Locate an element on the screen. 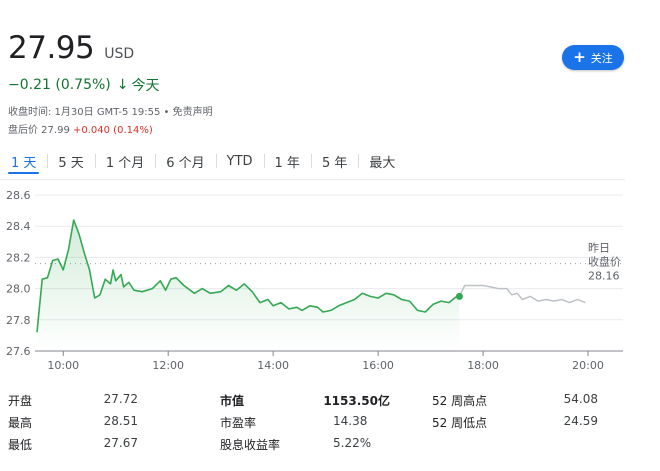  price-header: 27.95 USD is located at coordinates (71, 48).